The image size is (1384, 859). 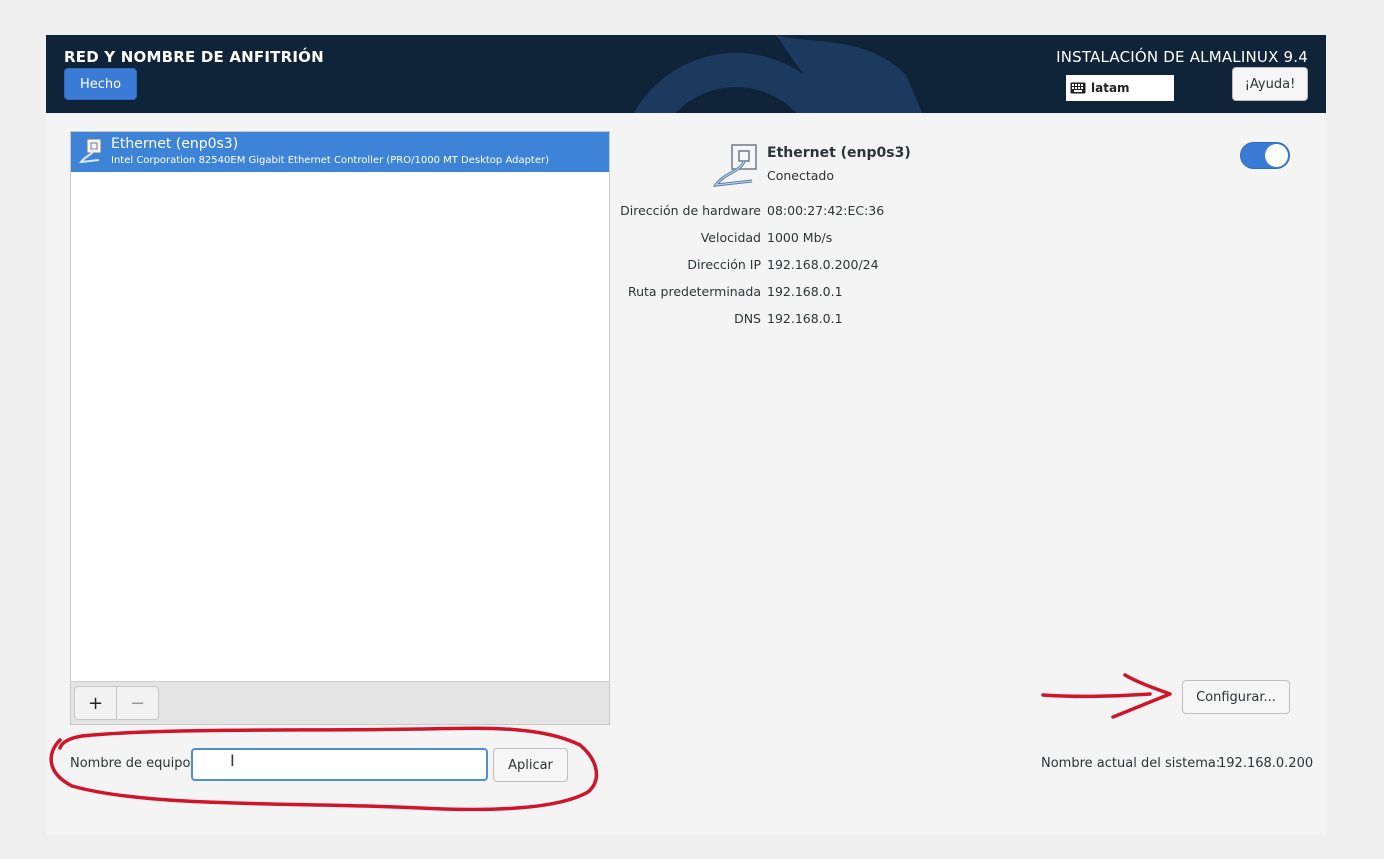 I want to click on keyboard-layout-indicator: latam, so click(x=1120, y=88).